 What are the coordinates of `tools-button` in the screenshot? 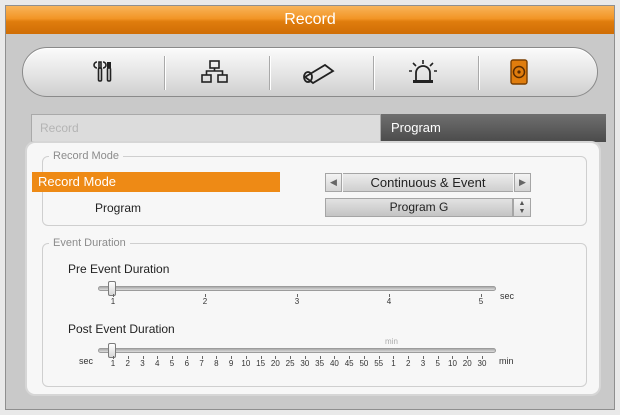 It's located at (105, 72).